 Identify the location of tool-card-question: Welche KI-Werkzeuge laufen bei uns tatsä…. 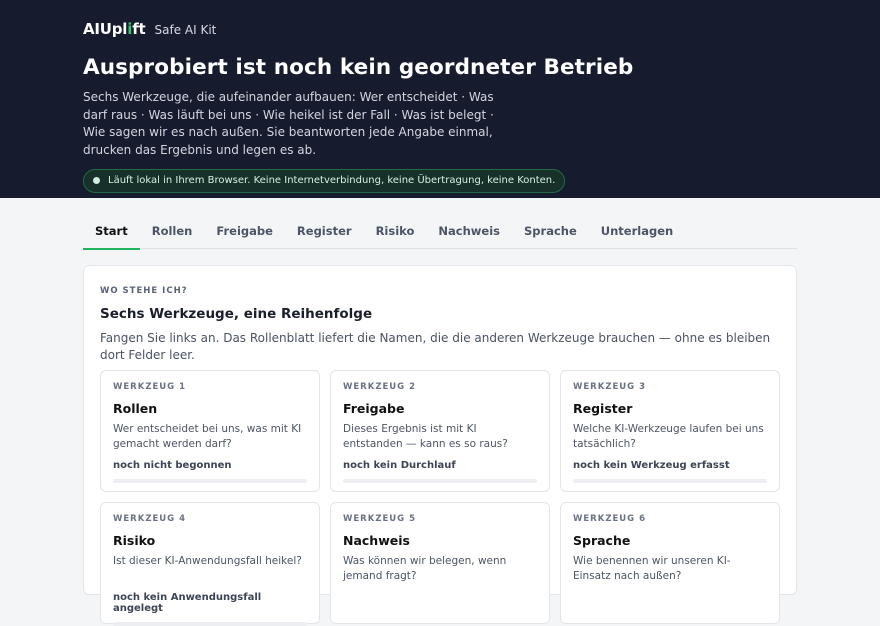
(668, 436).